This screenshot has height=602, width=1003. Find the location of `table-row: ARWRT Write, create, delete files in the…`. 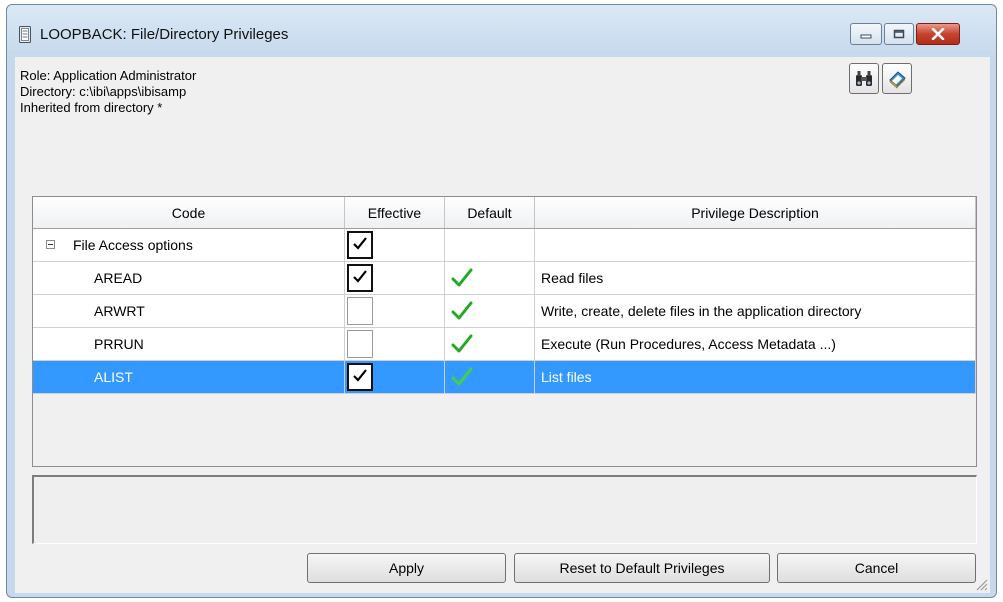

table-row: ARWRT Write, create, delete files in the… is located at coordinates (504, 311).